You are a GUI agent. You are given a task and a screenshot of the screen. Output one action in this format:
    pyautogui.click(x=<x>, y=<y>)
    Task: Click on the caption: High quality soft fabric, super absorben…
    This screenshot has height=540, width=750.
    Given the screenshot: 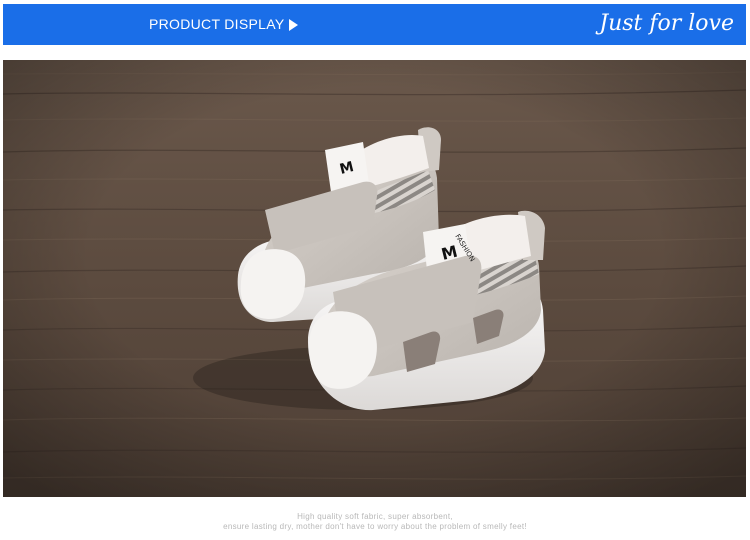 What is the action you would take?
    pyautogui.click(x=375, y=522)
    